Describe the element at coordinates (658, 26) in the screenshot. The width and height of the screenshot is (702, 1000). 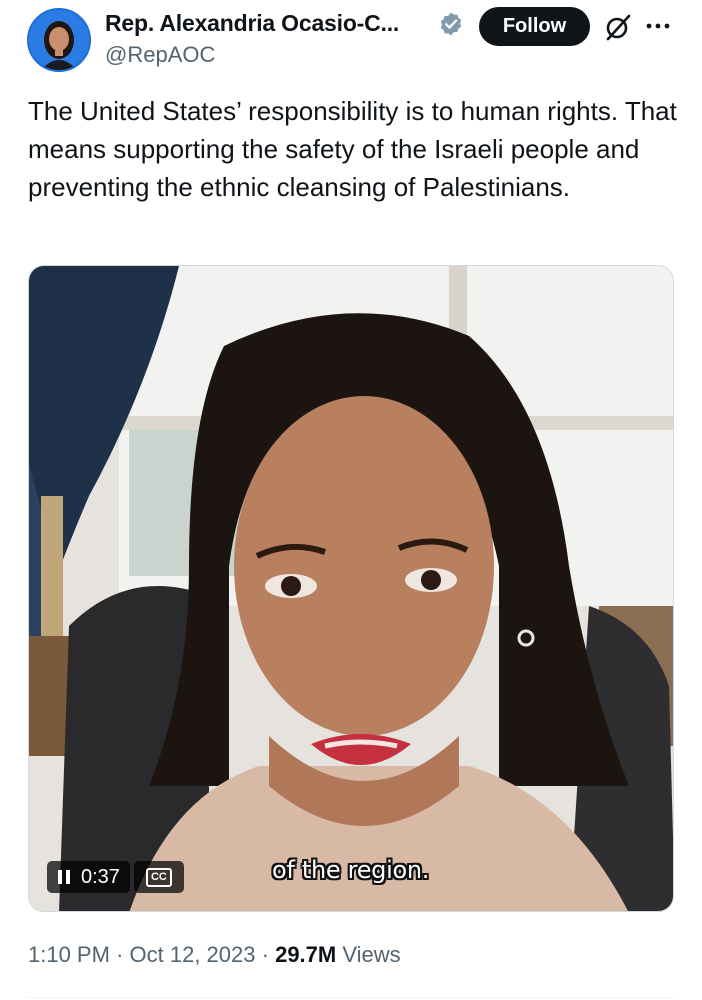
I see `more-icon` at that location.